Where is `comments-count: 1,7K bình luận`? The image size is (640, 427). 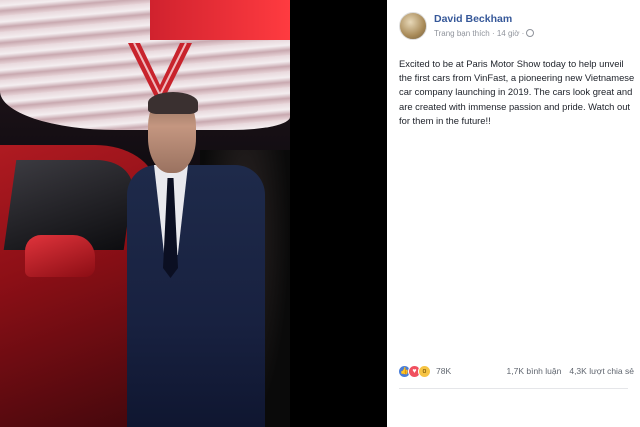
comments-count: 1,7K bình luận is located at coordinates (534, 371).